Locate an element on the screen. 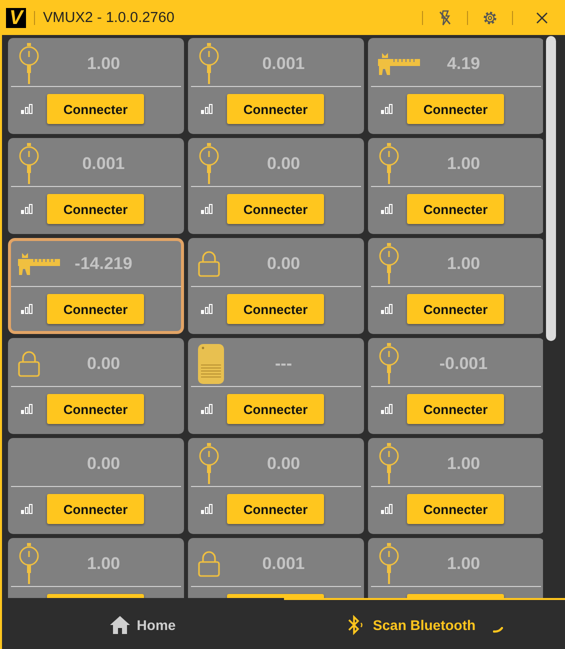  settings-icon is located at coordinates (490, 18).